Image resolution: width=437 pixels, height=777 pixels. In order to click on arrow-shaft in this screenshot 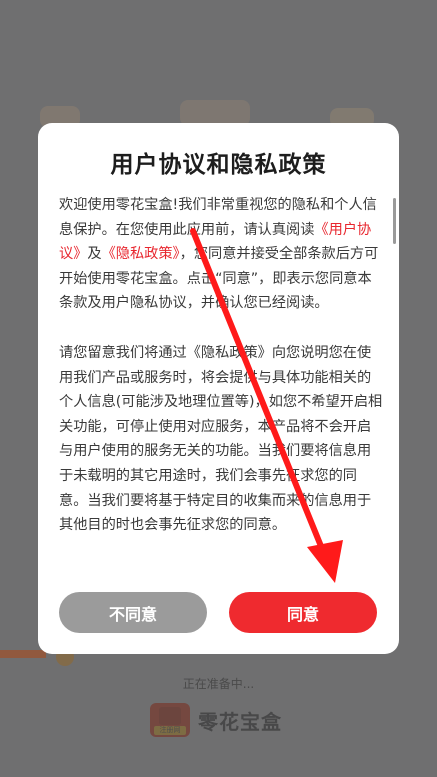, I will do `click(260, 396)`.